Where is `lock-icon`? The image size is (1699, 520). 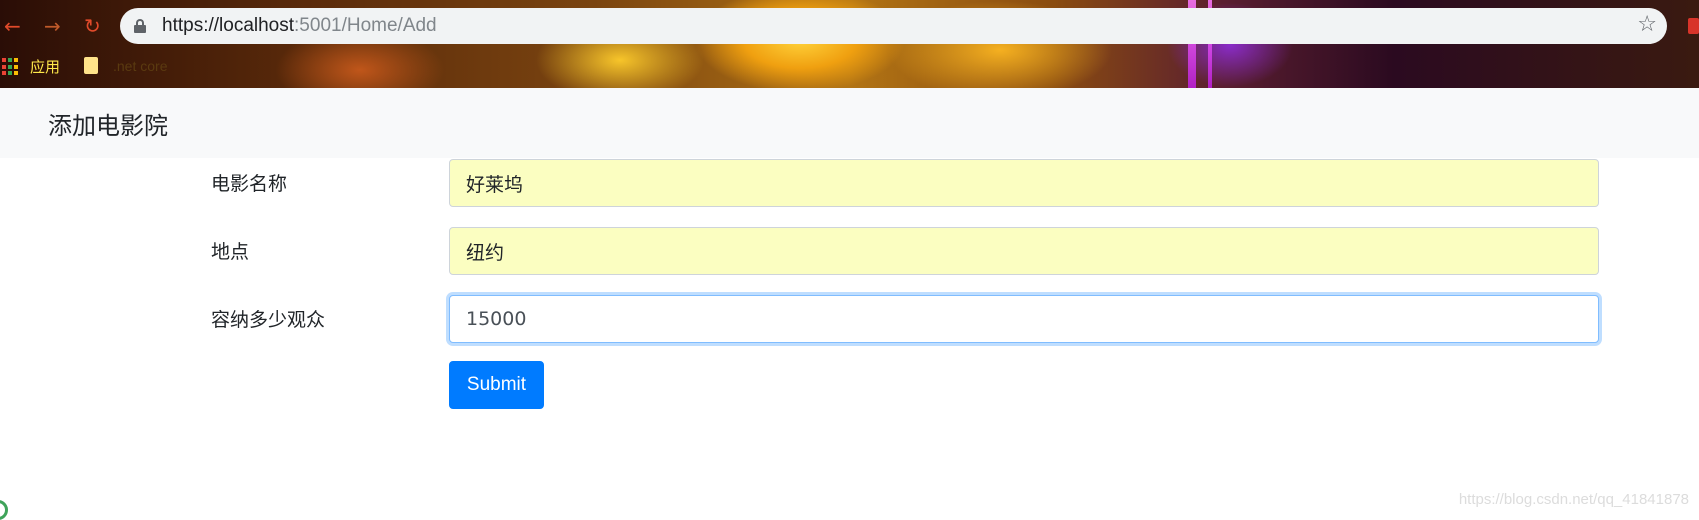
lock-icon is located at coordinates (140, 26).